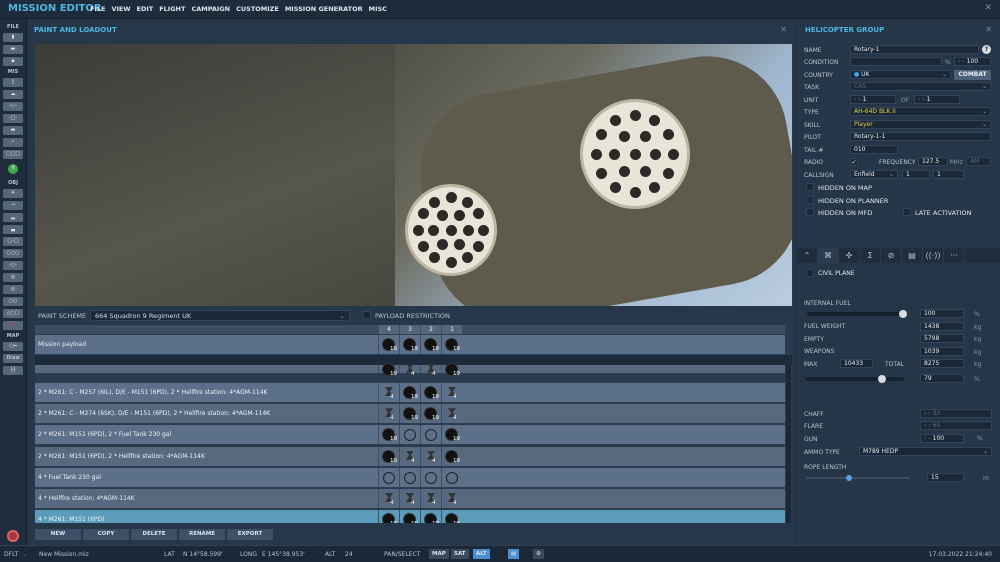 This screenshot has width=1000, height=562. What do you see at coordinates (945, 477) in the screenshot?
I see `rope-length-input: 15` at bounding box center [945, 477].